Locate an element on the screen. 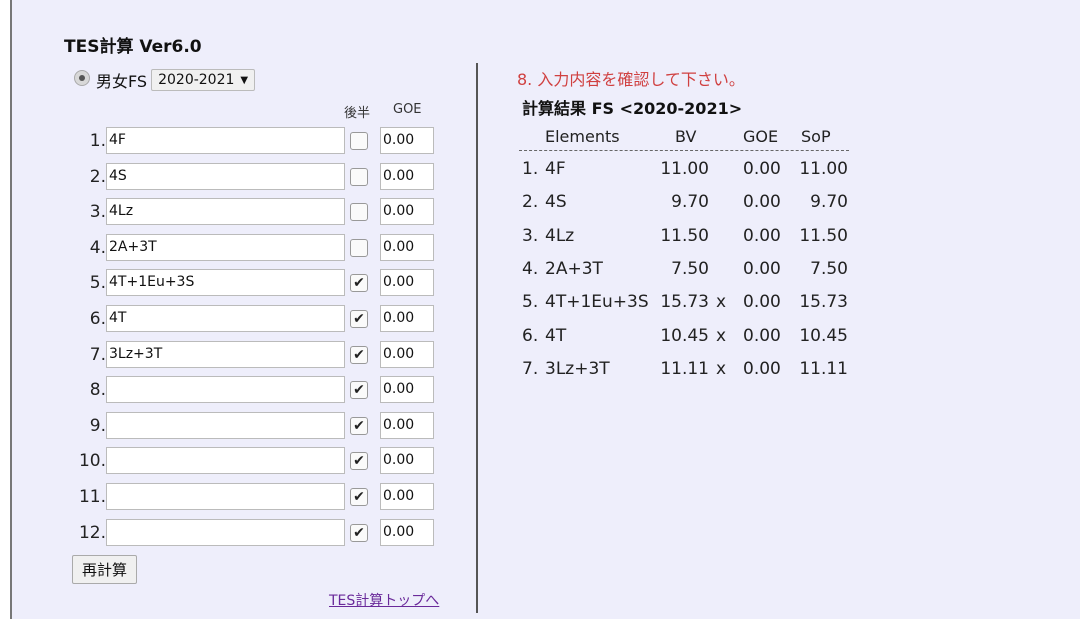 This screenshot has height=619, width=1080. result-bv: 15.73 is located at coordinates (684, 302).